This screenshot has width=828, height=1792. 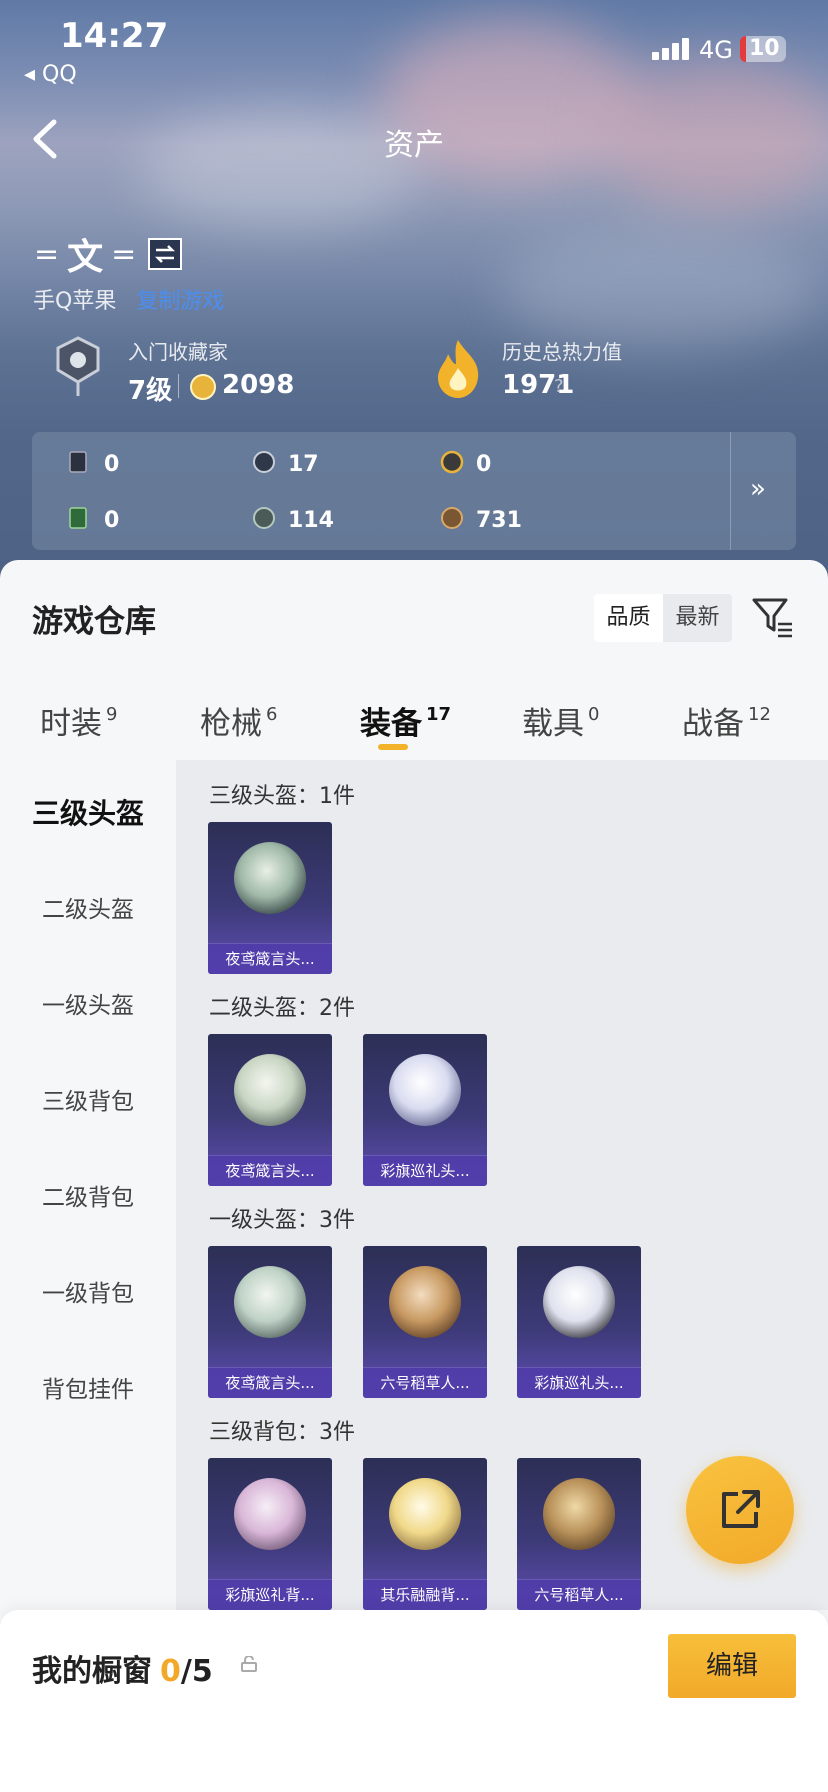 What do you see at coordinates (180, 301) in the screenshot?
I see `copy-game-link: 复制游戏` at bounding box center [180, 301].